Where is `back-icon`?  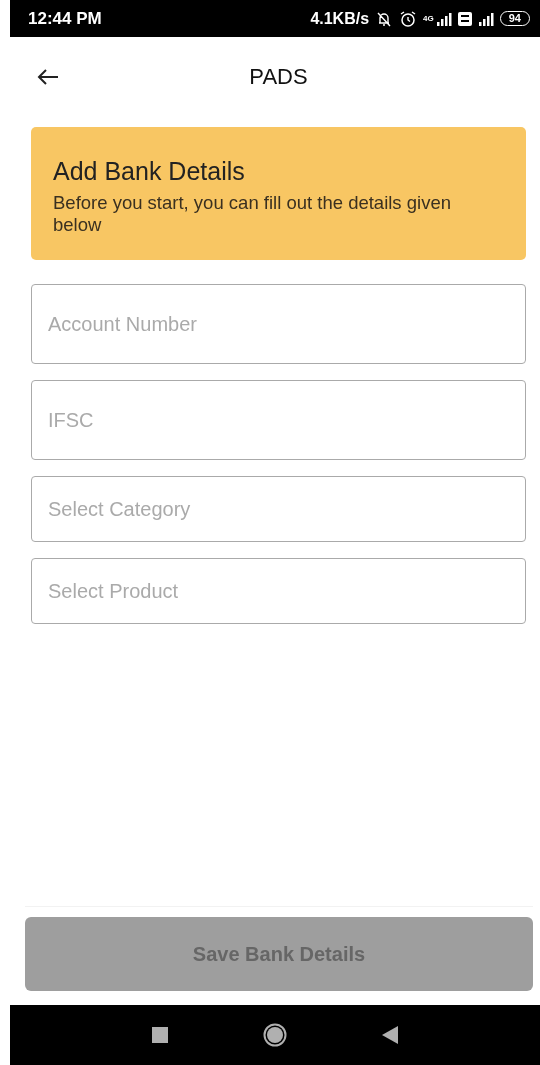
back-icon is located at coordinates (390, 1035).